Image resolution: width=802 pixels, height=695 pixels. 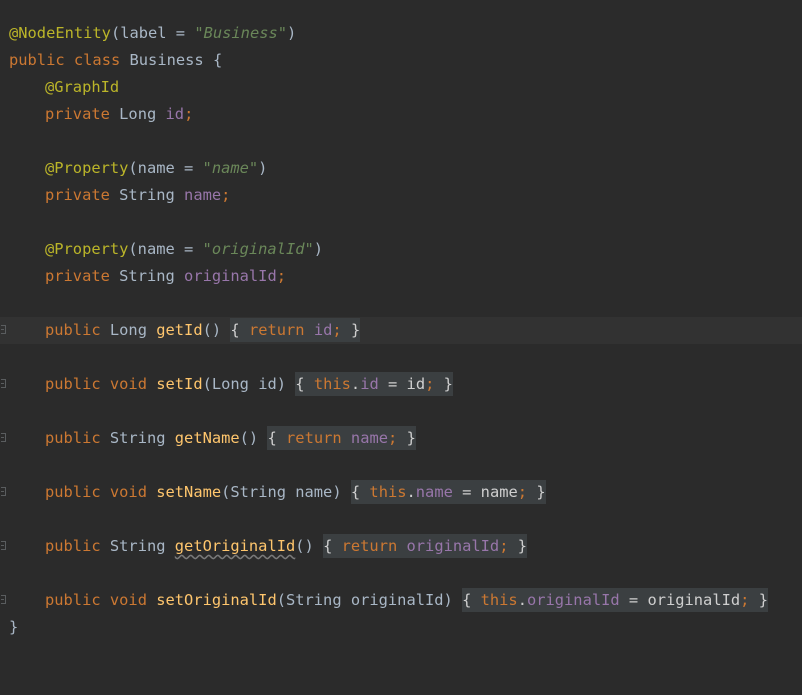 What do you see at coordinates (401, 168) in the screenshot?
I see `code-line: @Property(name = "name")` at bounding box center [401, 168].